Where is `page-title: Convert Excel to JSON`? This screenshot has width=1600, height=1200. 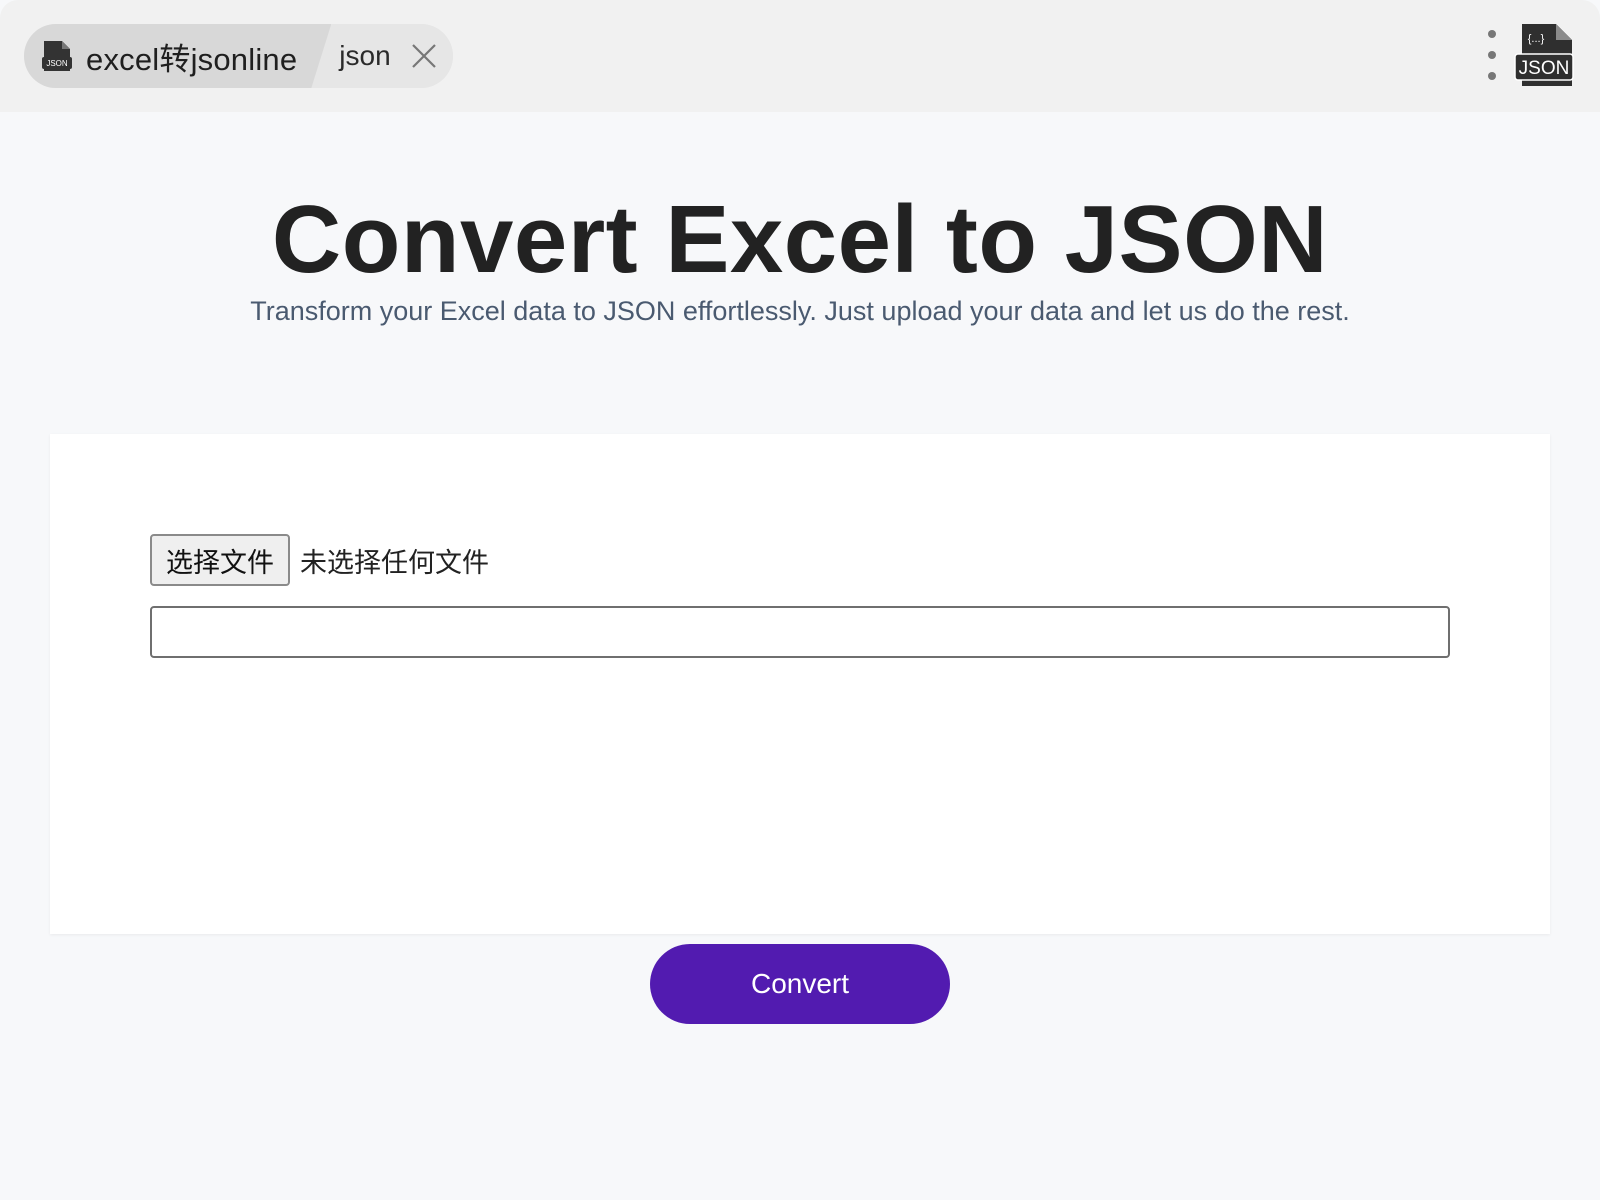
page-title: Convert Excel to JSON is located at coordinates (800, 239).